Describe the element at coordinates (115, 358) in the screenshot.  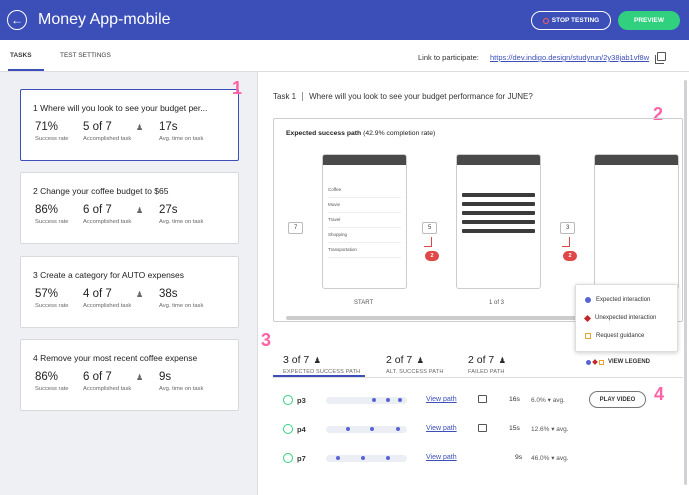
I see `task-title: 4 Remove your most recent coffee expense` at that location.